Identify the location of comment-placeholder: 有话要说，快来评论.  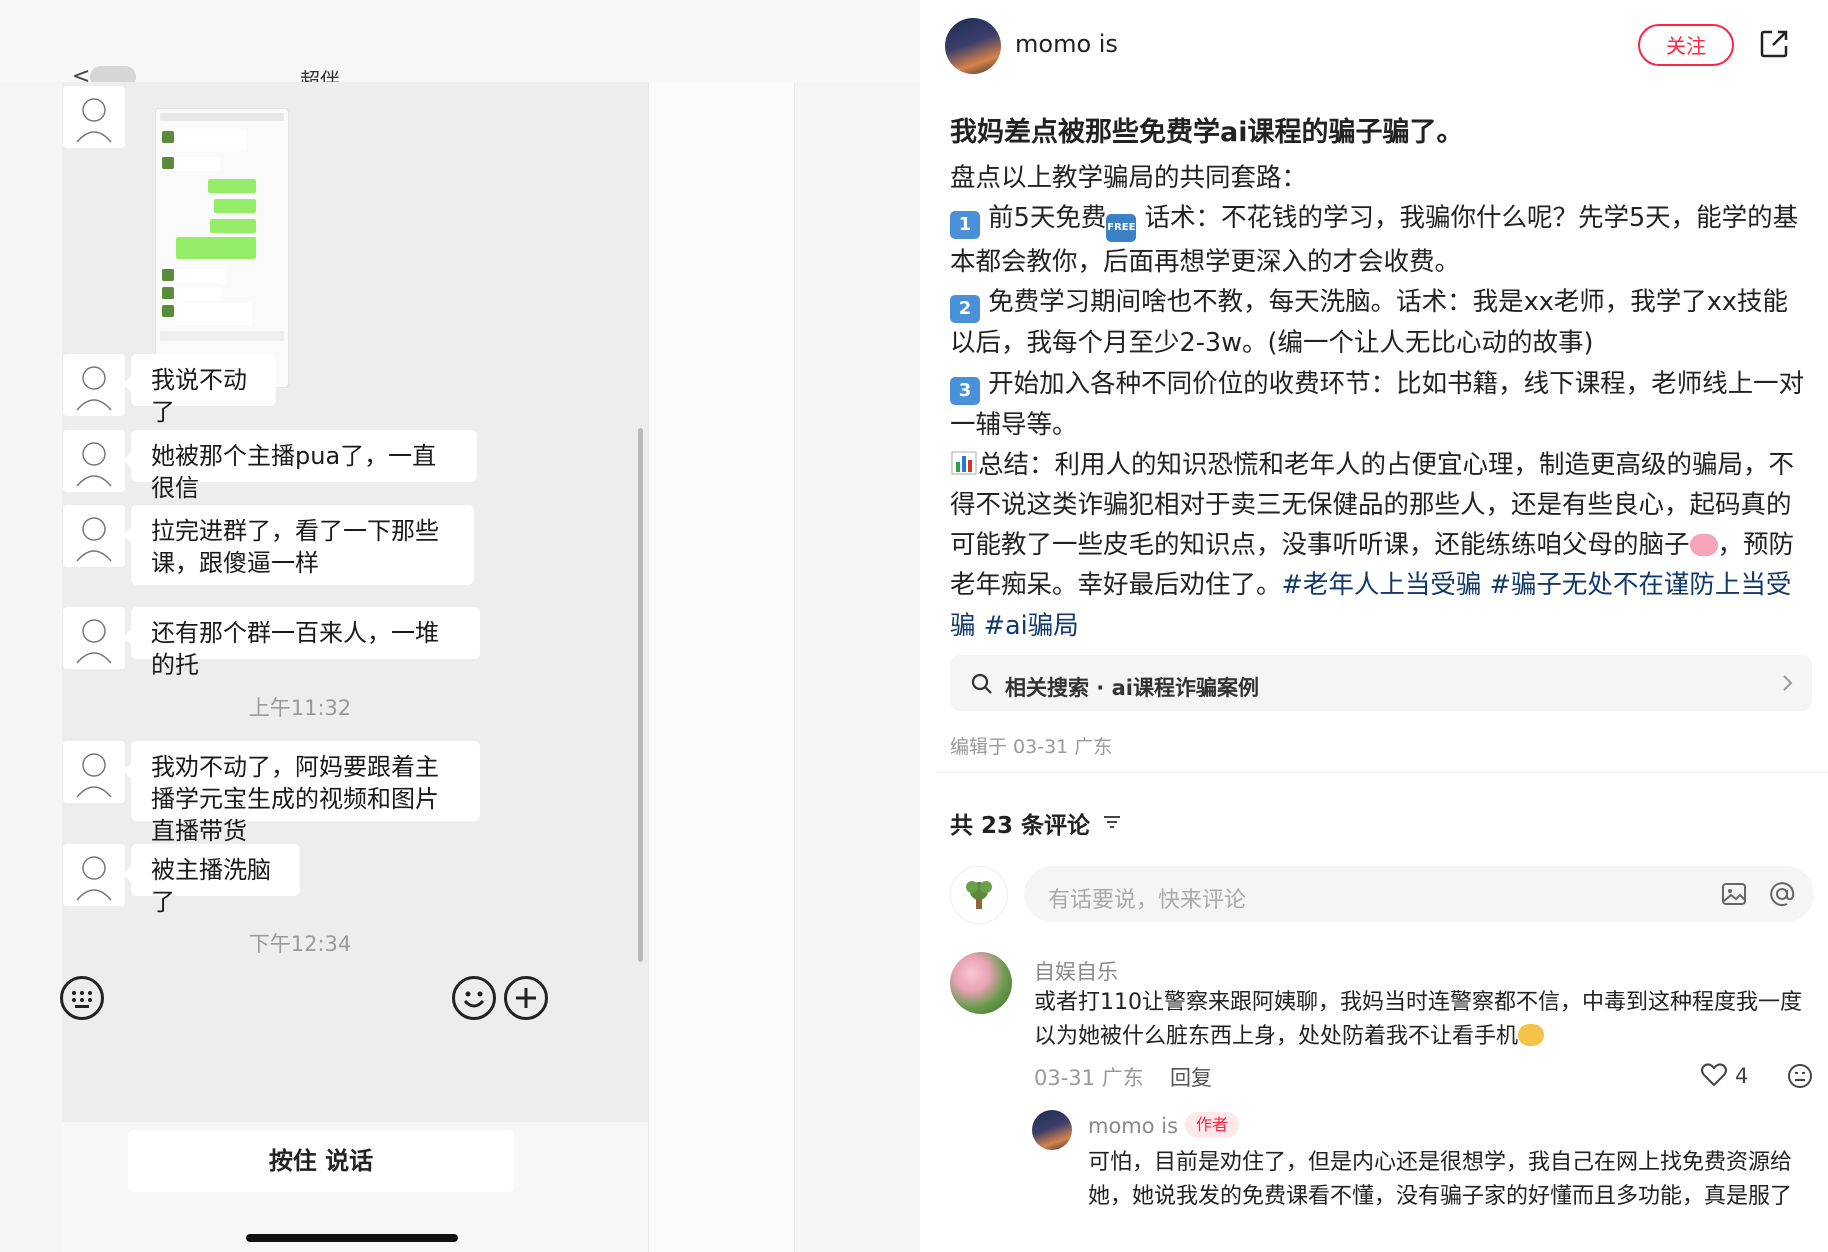
(1147, 900).